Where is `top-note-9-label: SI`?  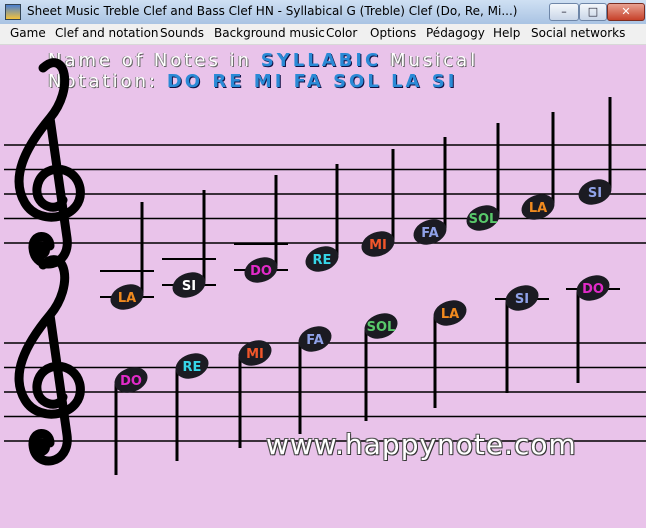 top-note-9-label: SI is located at coordinates (595, 193).